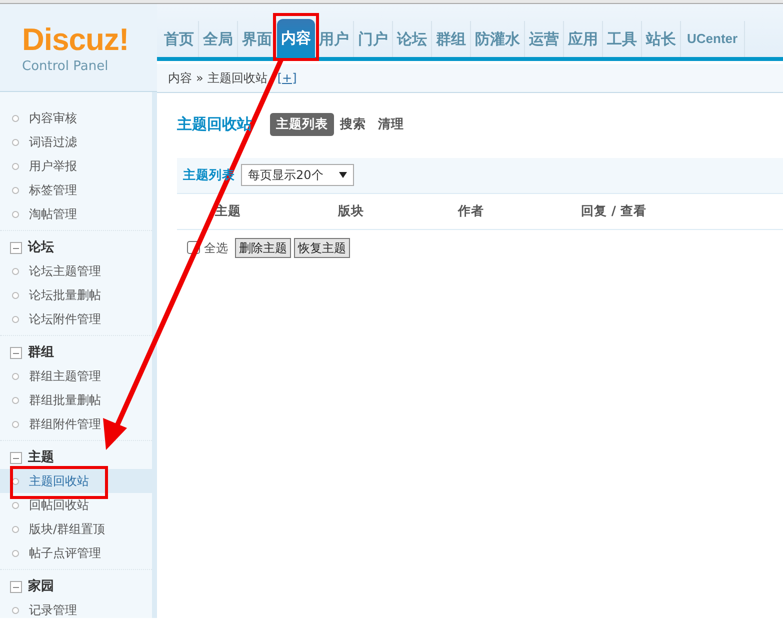 This screenshot has width=783, height=619. I want to click on select-all-label: 全选, so click(216, 248).